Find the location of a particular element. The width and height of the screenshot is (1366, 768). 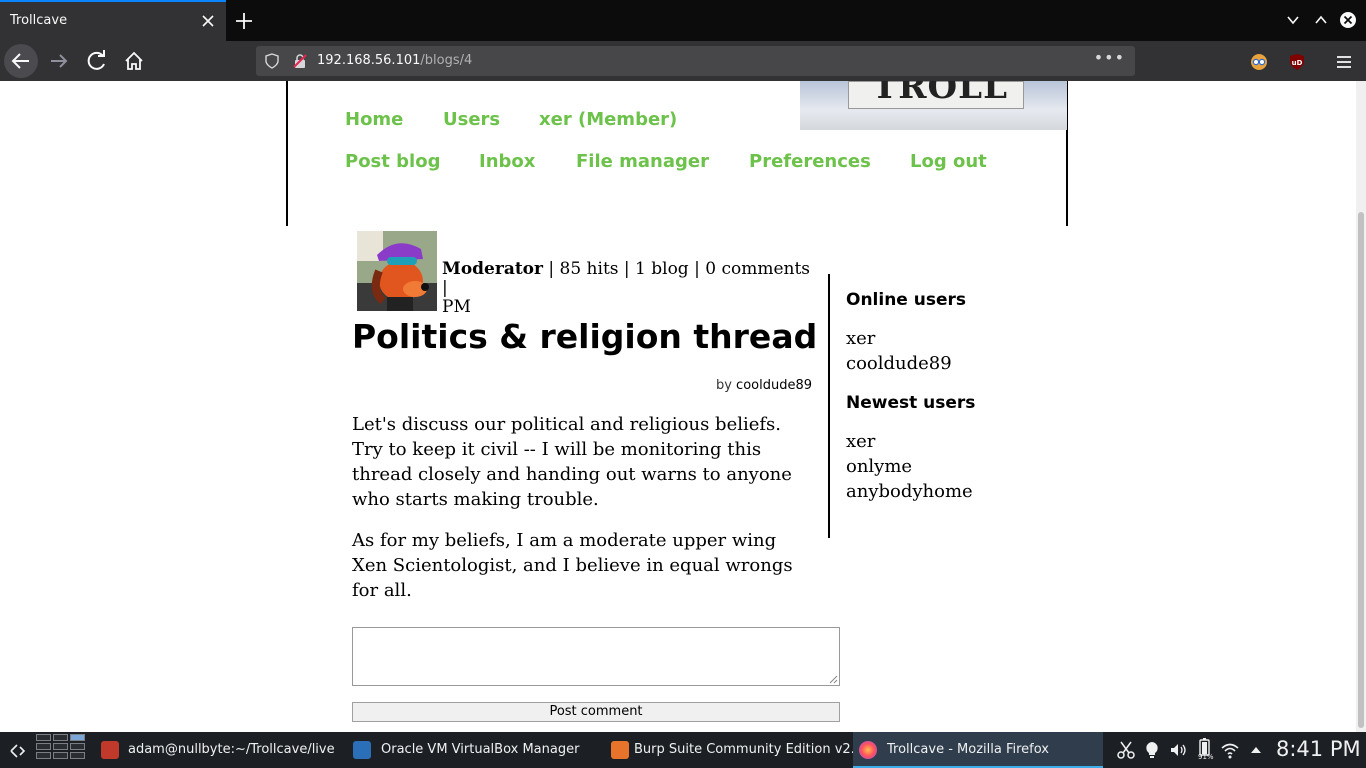

wifi-icon is located at coordinates (1230, 750).